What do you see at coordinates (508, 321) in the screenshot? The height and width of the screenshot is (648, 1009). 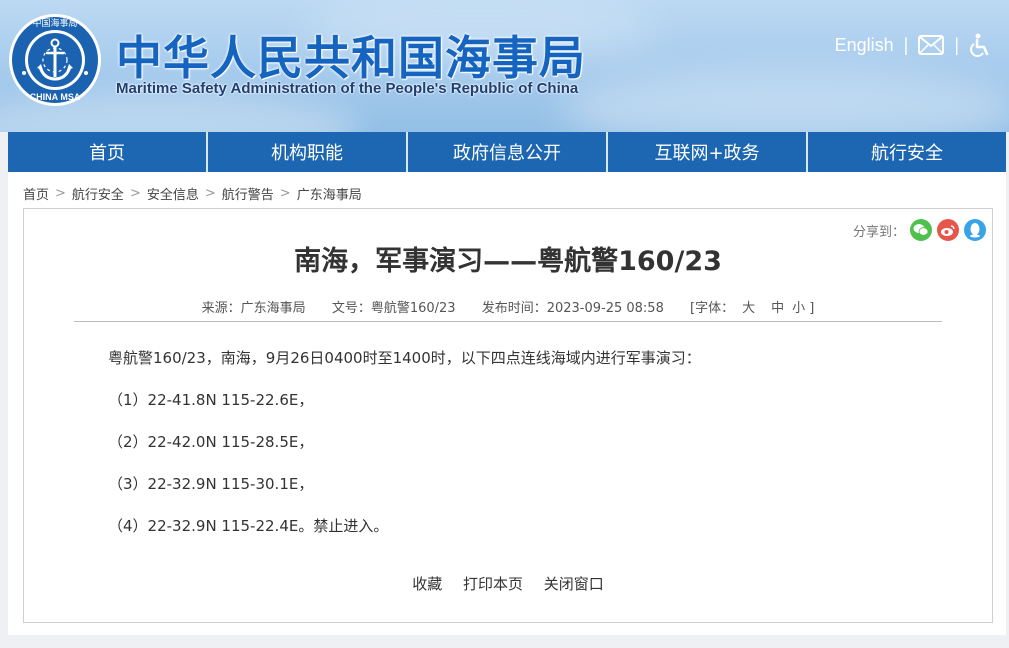 I see `title-divider` at bounding box center [508, 321].